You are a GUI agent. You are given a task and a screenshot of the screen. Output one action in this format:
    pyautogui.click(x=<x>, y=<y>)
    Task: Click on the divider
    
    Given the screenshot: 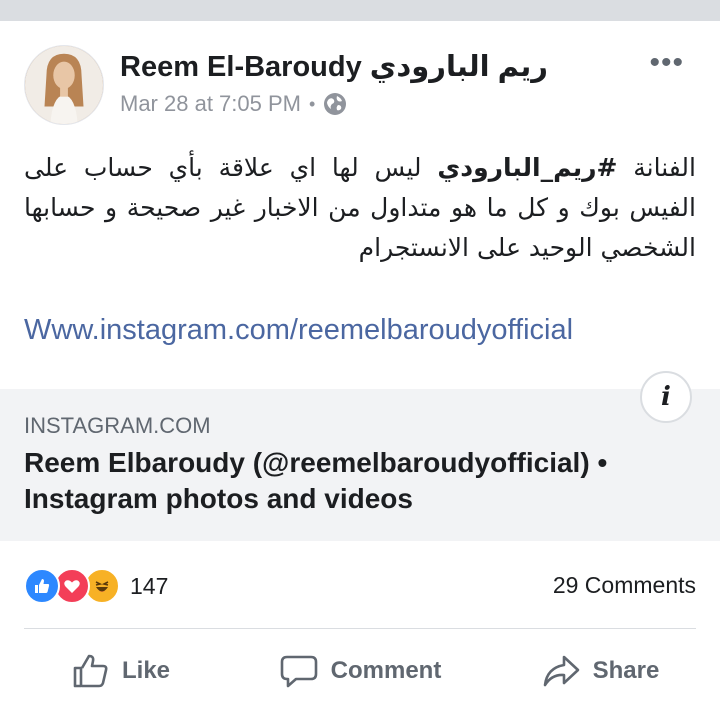 What is the action you would take?
    pyautogui.click(x=360, y=628)
    